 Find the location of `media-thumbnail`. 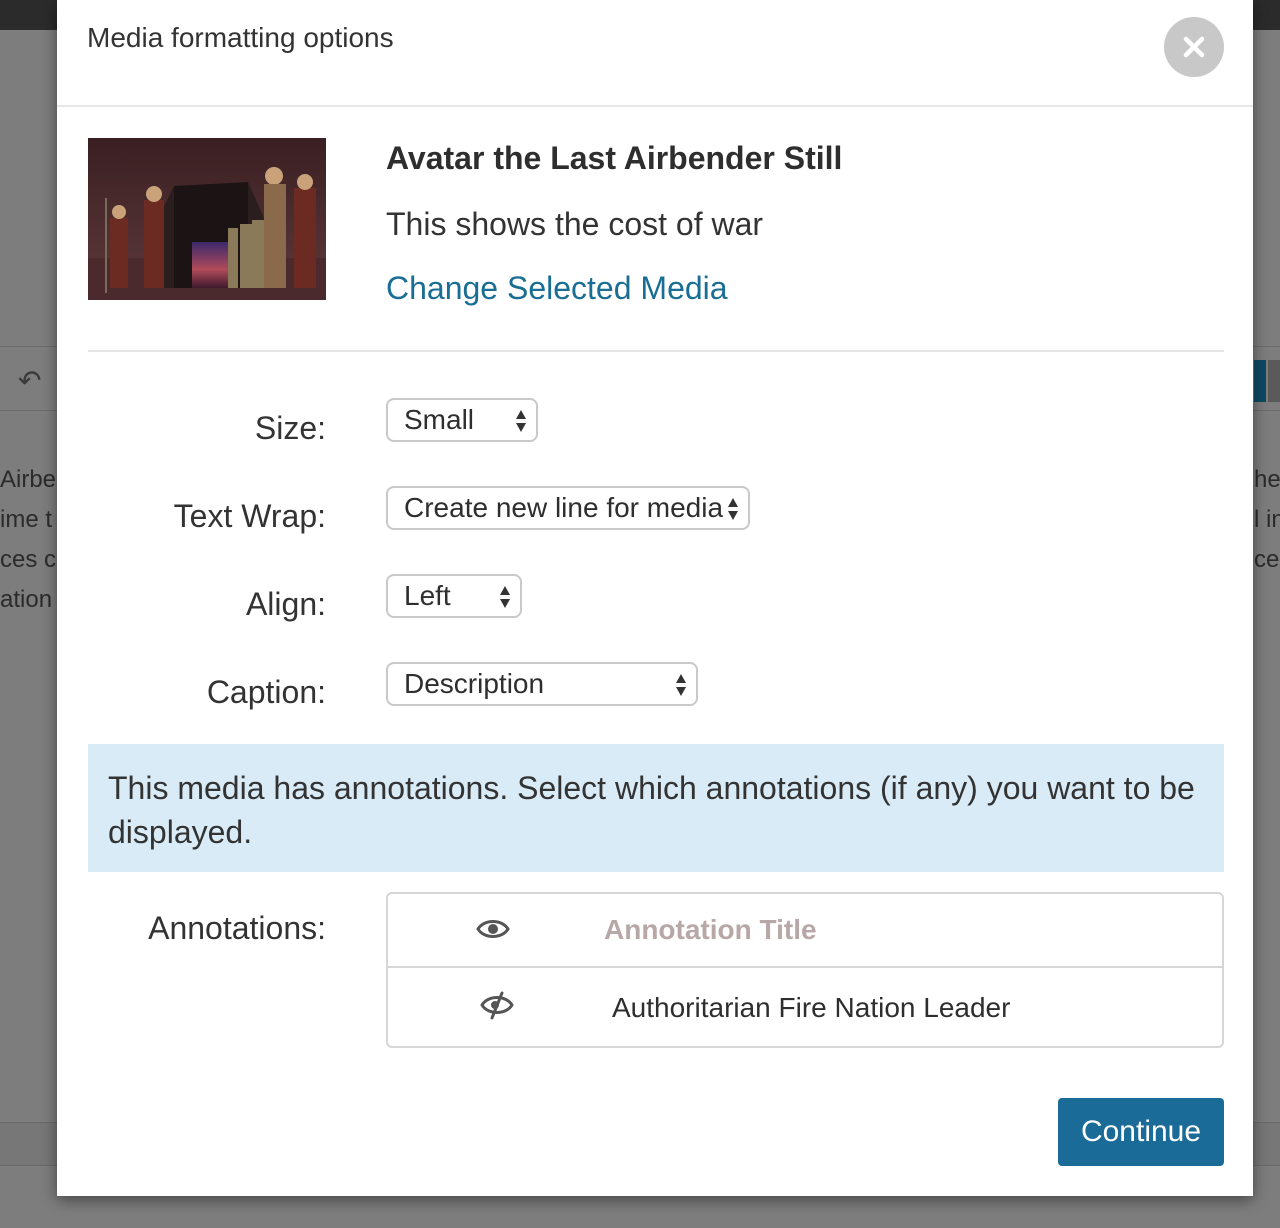

media-thumbnail is located at coordinates (207, 219).